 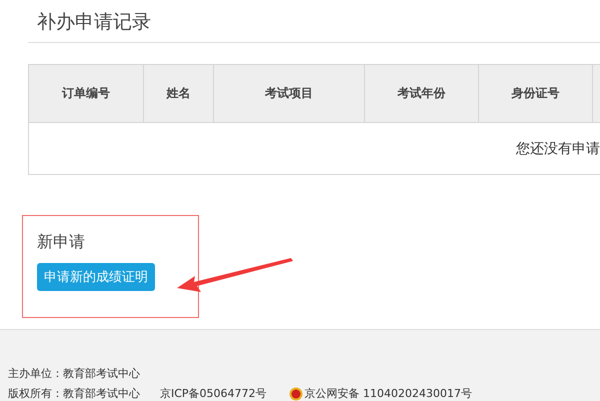 I want to click on column-header: 订单编号, so click(x=86, y=93).